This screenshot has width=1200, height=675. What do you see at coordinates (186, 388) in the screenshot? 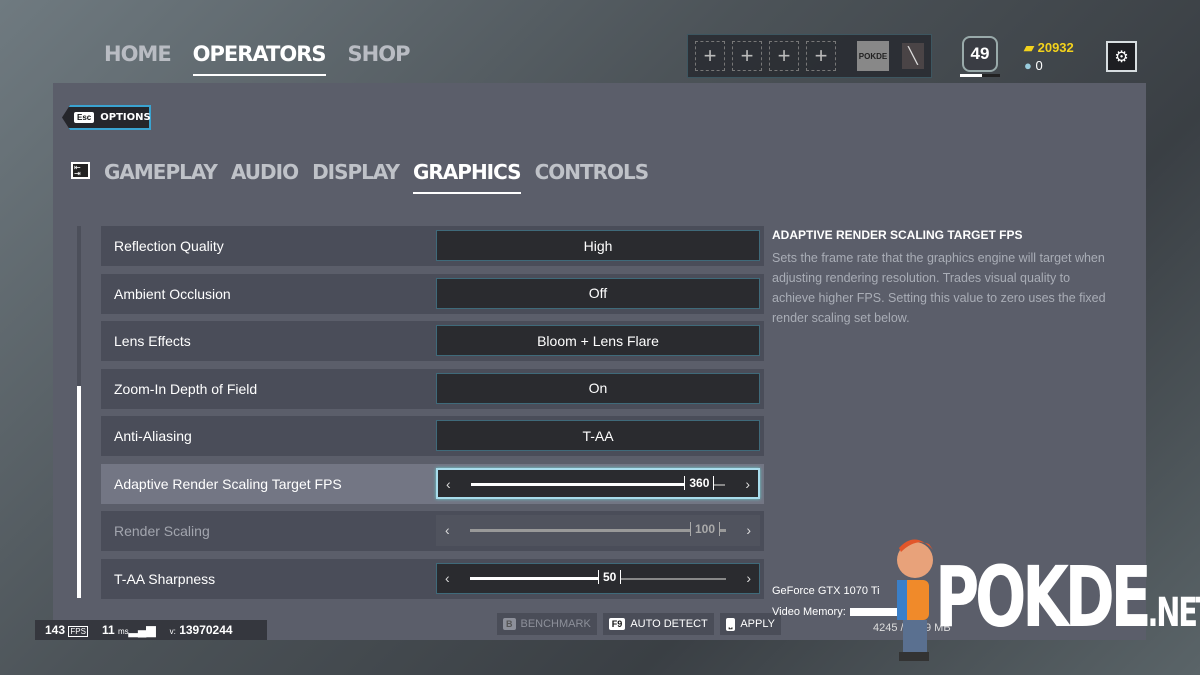
I see `setting-label: Zoom-In Depth of Field` at bounding box center [186, 388].